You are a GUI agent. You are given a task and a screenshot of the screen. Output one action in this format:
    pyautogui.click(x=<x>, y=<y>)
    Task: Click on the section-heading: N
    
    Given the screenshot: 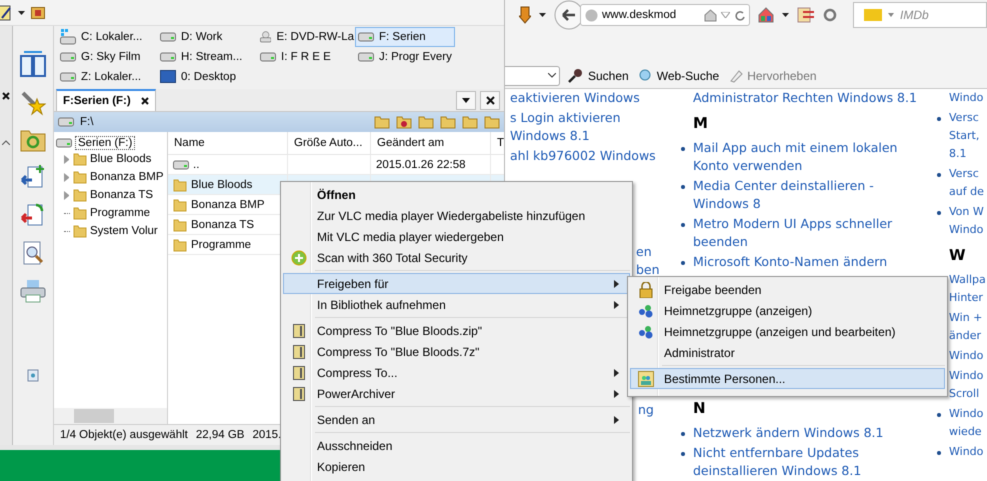 What is the action you would take?
    pyautogui.click(x=699, y=408)
    